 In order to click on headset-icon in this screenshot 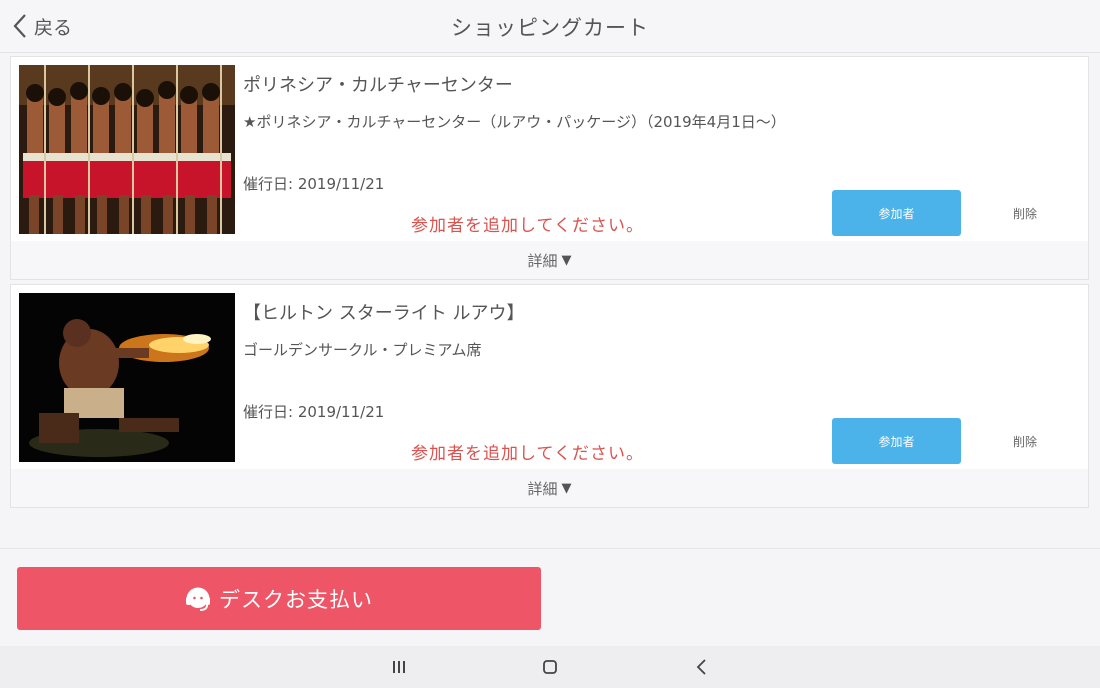, I will do `click(198, 599)`.